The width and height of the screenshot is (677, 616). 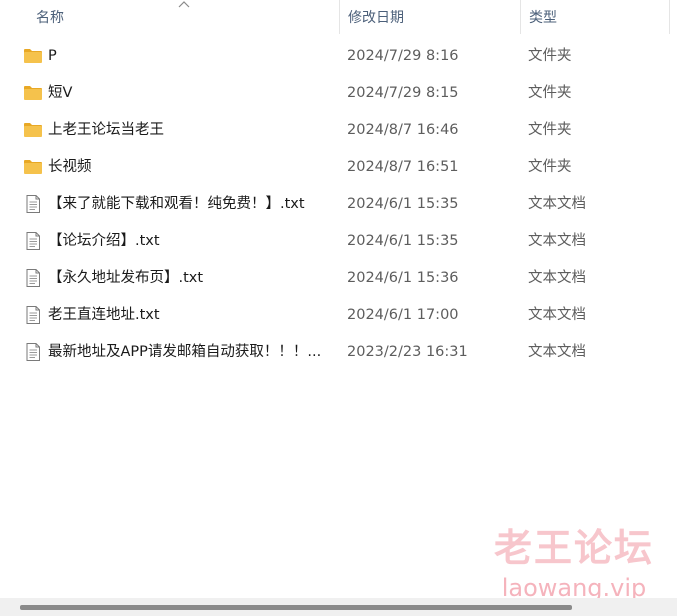 What do you see at coordinates (338, 56) in the screenshot?
I see `file-row: P 2024/7/29 8:16 文件夹` at bounding box center [338, 56].